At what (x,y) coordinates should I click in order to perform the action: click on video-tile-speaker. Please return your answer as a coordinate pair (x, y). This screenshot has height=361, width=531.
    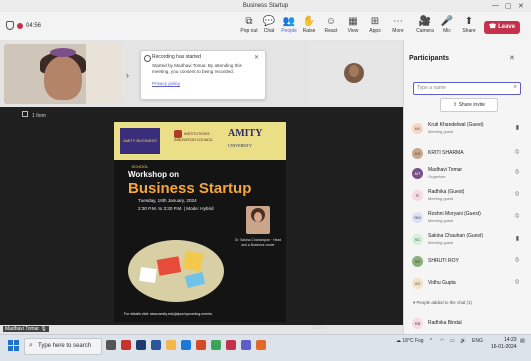
    Looking at the image, I should click on (63, 74).